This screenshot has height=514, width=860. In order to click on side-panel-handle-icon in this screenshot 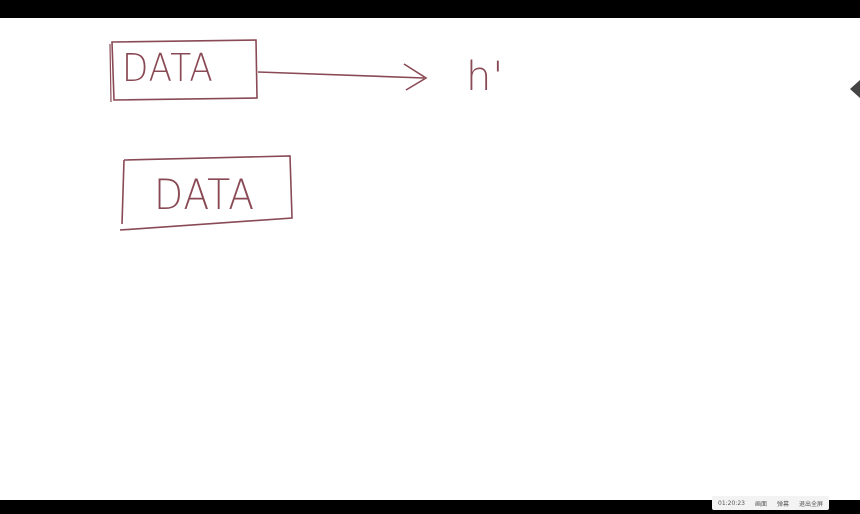, I will do `click(853, 89)`.